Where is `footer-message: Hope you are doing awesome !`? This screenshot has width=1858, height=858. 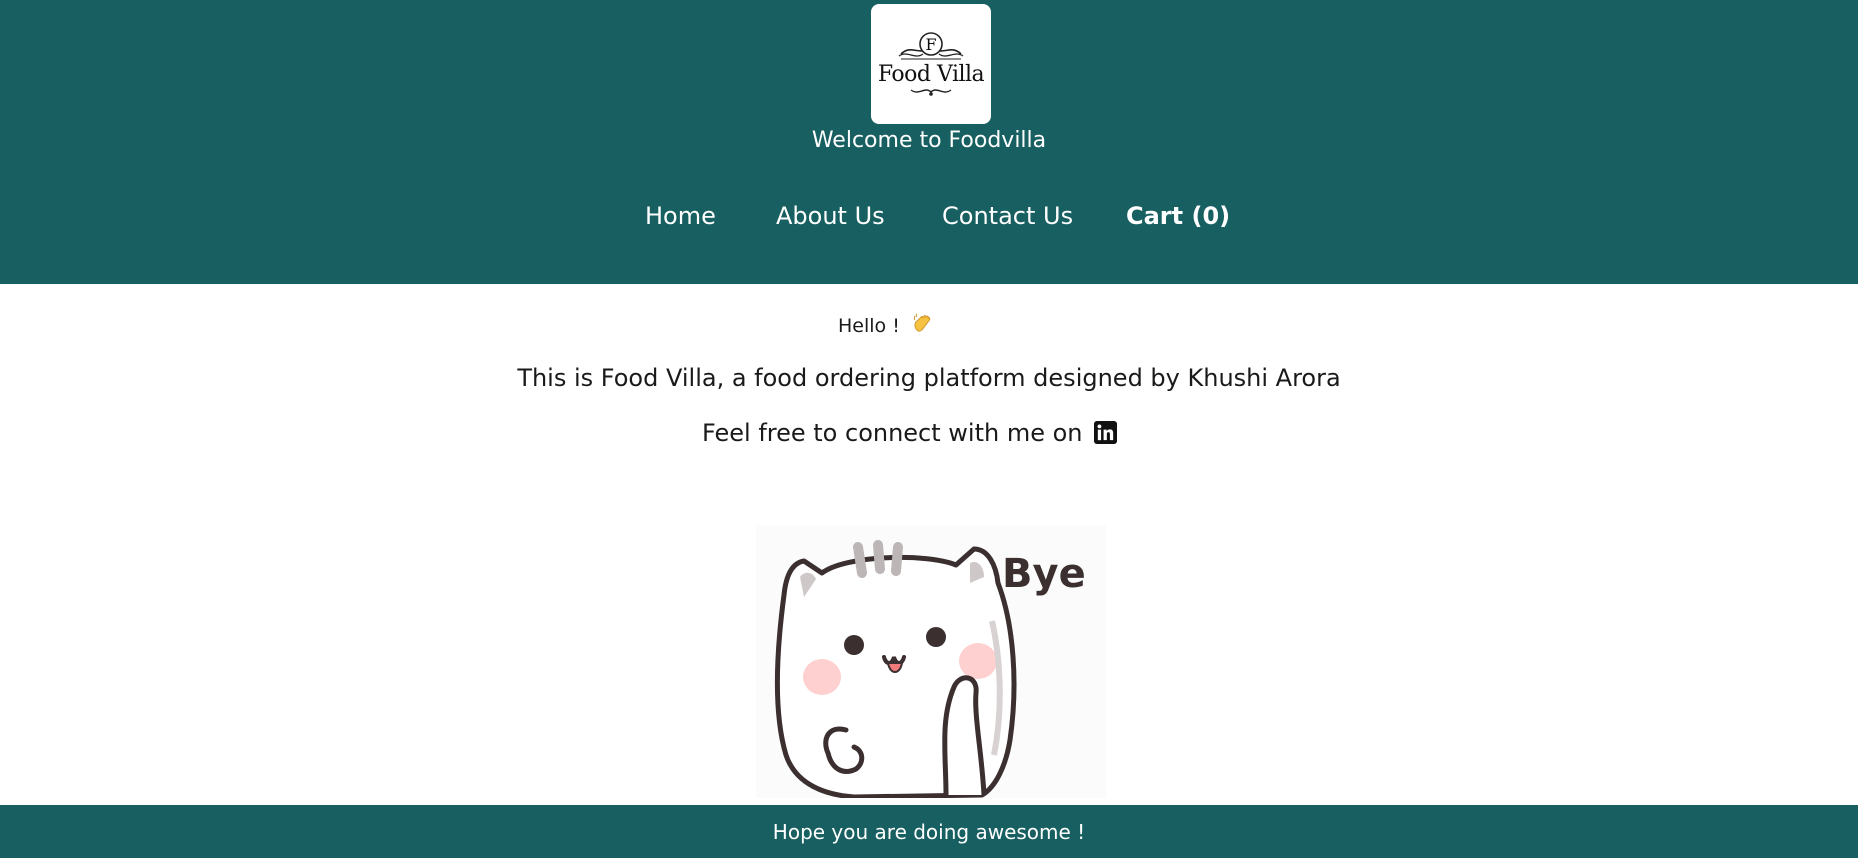 footer-message: Hope you are doing awesome ! is located at coordinates (929, 832).